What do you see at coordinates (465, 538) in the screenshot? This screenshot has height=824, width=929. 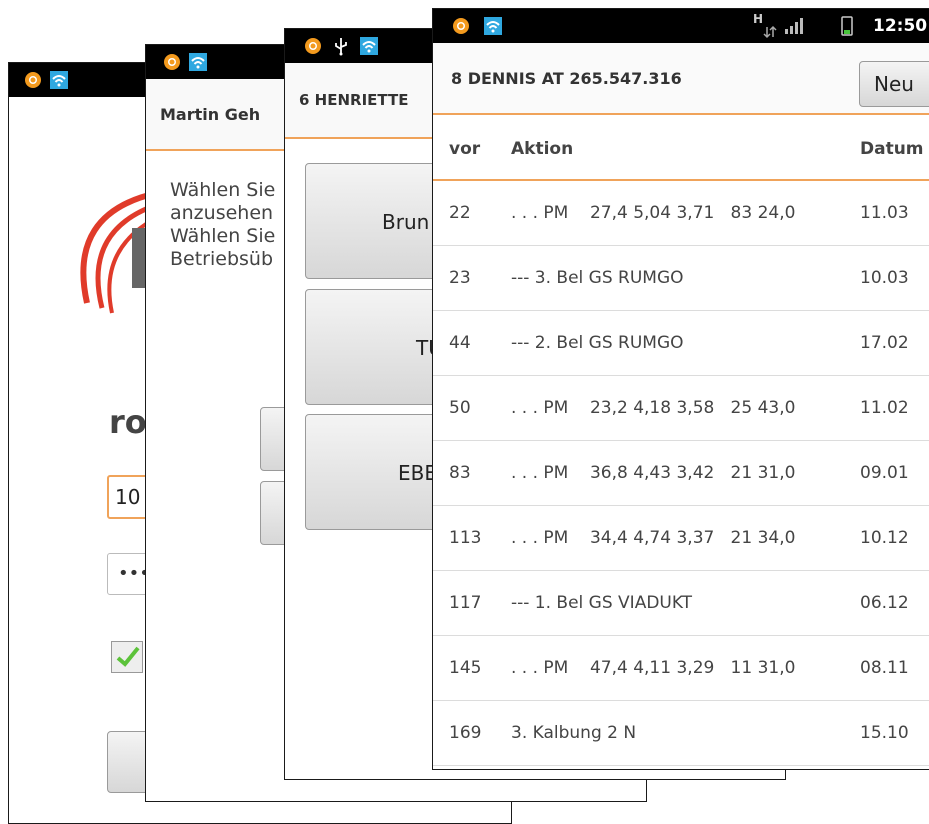 I see `cell-vor: 113` at bounding box center [465, 538].